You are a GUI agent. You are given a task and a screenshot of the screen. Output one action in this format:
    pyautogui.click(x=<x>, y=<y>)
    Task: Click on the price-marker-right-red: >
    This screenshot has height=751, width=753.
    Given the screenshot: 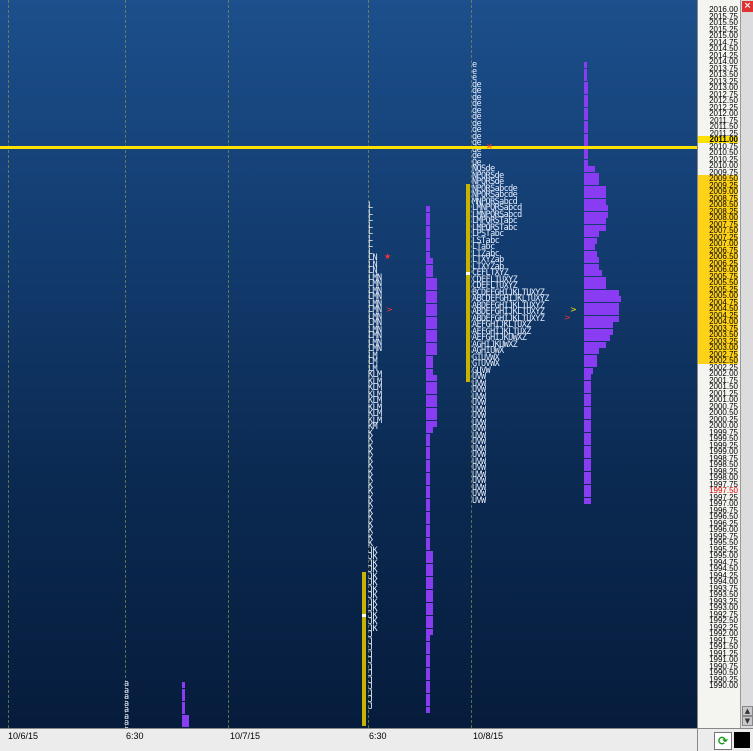 What is the action you would take?
    pyautogui.click(x=567, y=317)
    